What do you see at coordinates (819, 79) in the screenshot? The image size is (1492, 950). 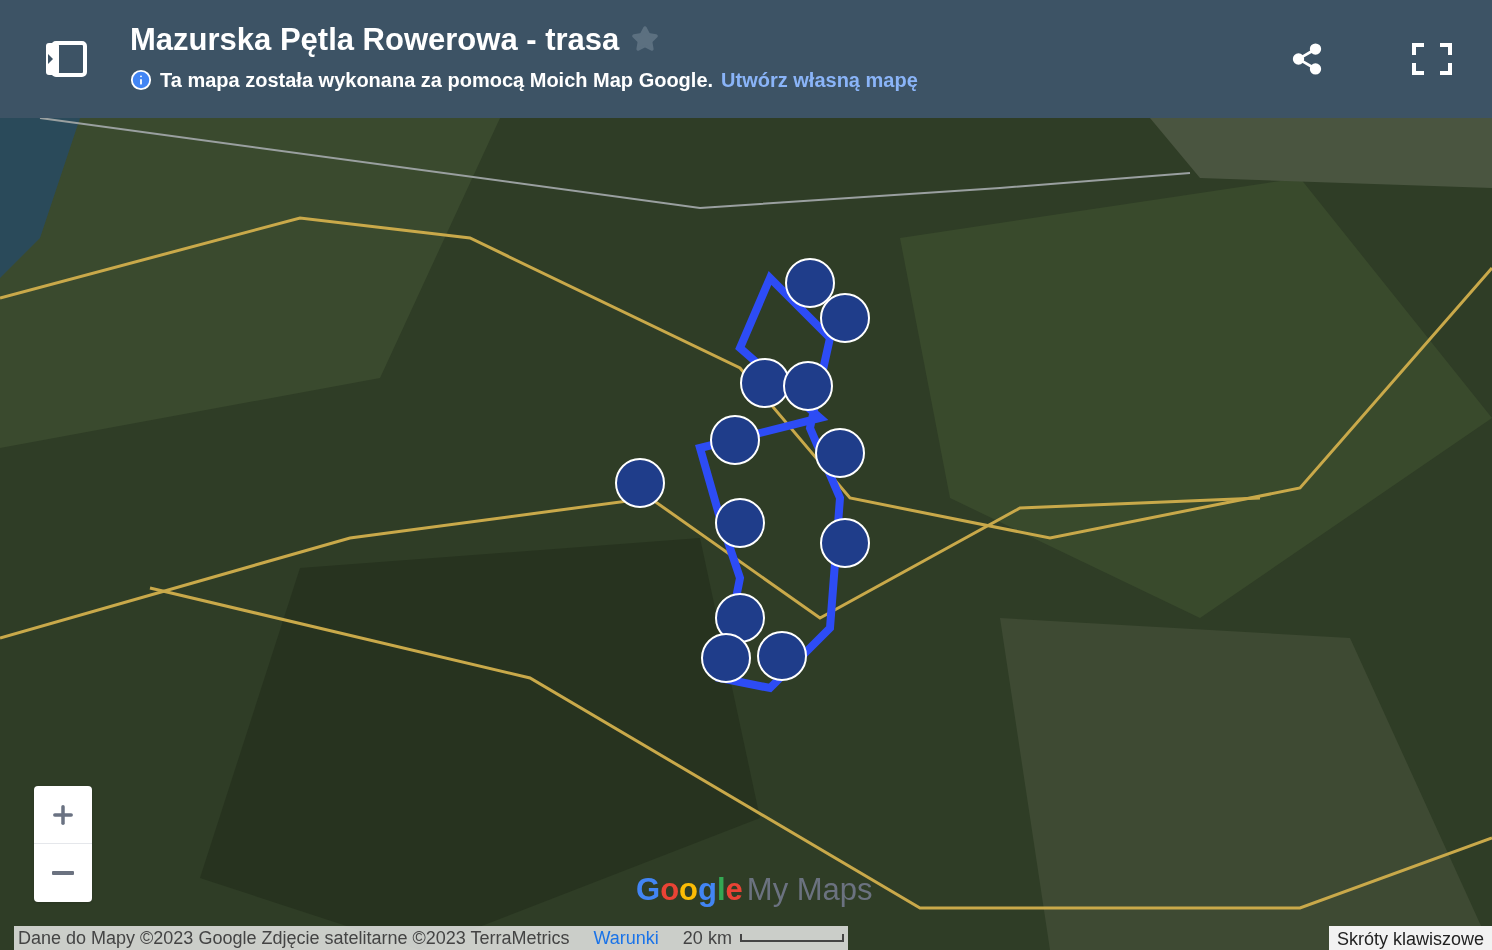 I see `create-map-link: Utwórz własną mapę` at bounding box center [819, 79].